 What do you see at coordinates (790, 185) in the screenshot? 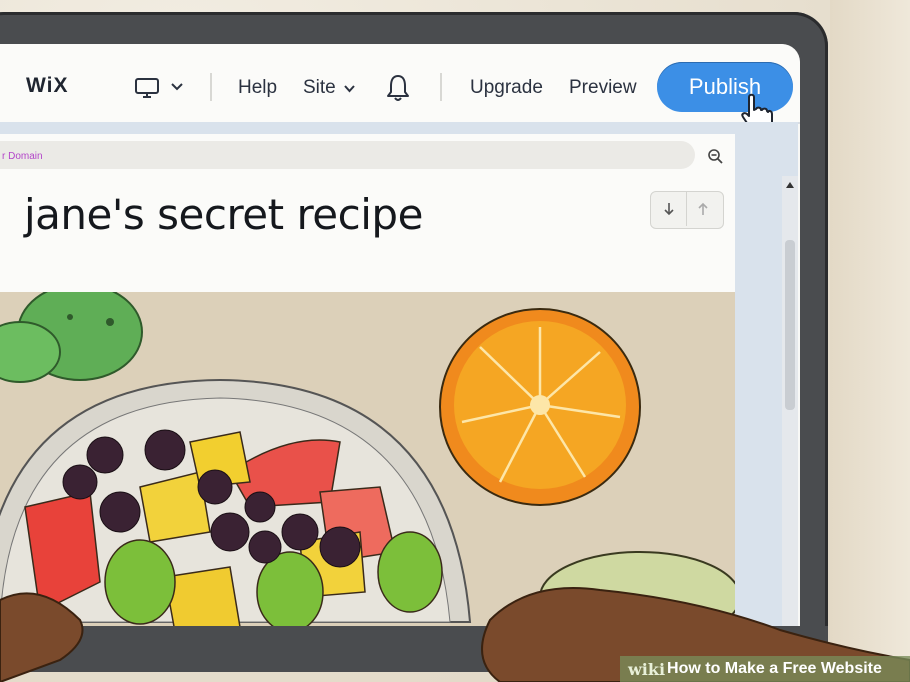
I see `scroll-up-icon` at bounding box center [790, 185].